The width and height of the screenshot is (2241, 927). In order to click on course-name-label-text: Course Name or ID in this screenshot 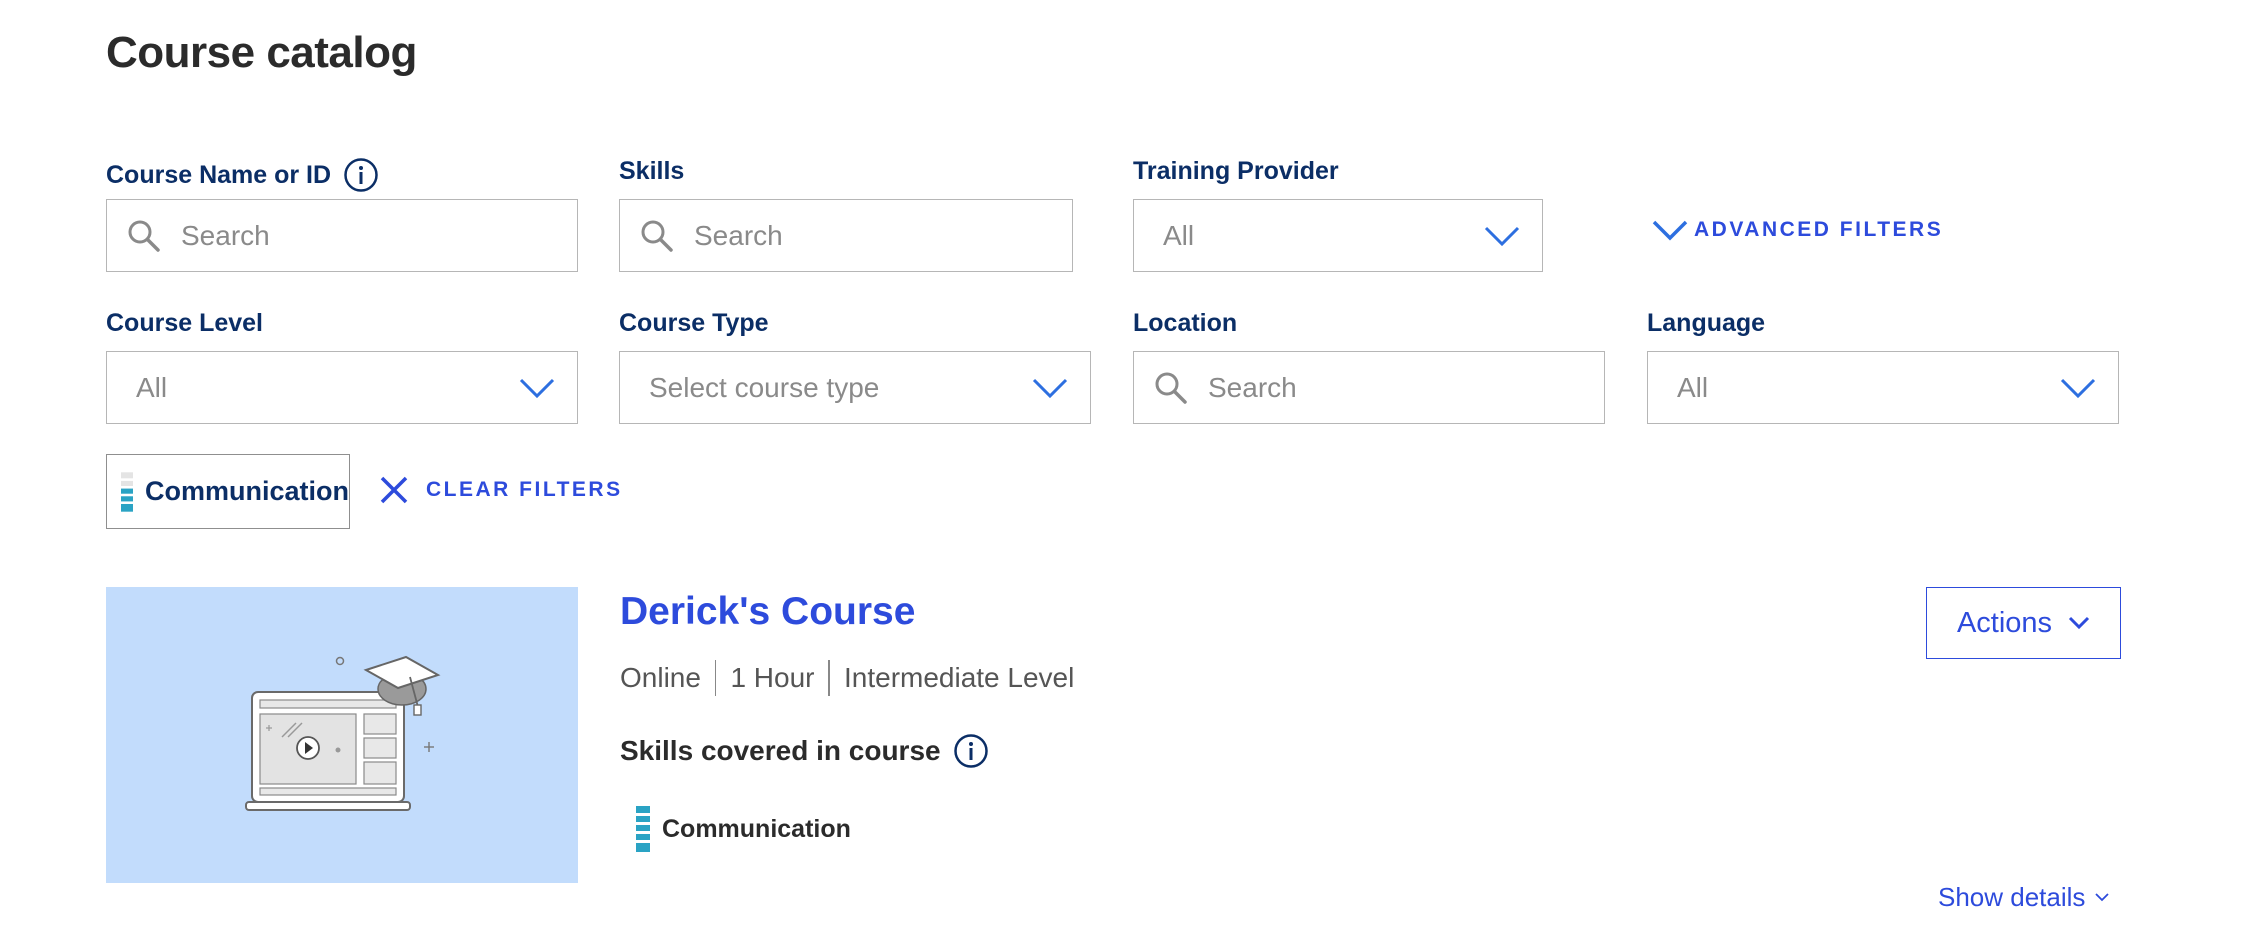, I will do `click(219, 174)`.